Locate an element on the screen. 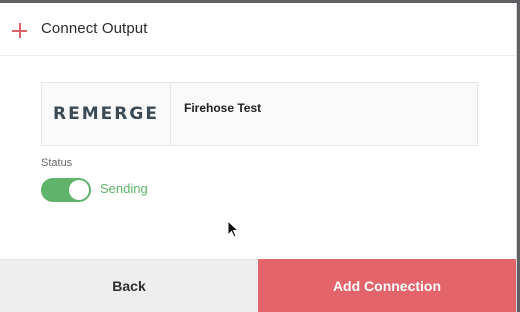  toggle-knob is located at coordinates (79, 190).